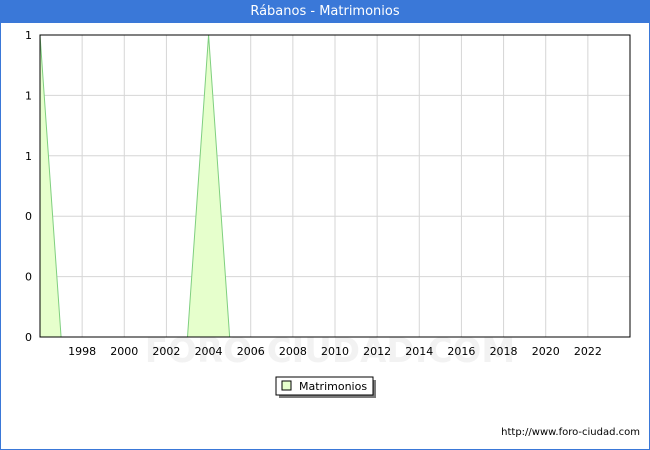 The width and height of the screenshot is (650, 450). Describe the element at coordinates (209, 351) in the screenshot. I see `x-tick-label: 2004` at that location.